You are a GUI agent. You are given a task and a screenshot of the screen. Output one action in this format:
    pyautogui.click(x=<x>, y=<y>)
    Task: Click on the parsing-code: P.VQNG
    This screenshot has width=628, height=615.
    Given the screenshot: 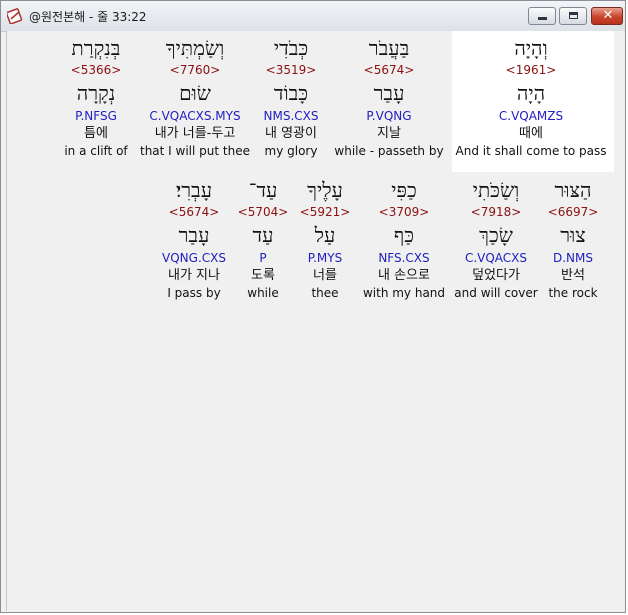 What is the action you would take?
    pyautogui.click(x=389, y=116)
    